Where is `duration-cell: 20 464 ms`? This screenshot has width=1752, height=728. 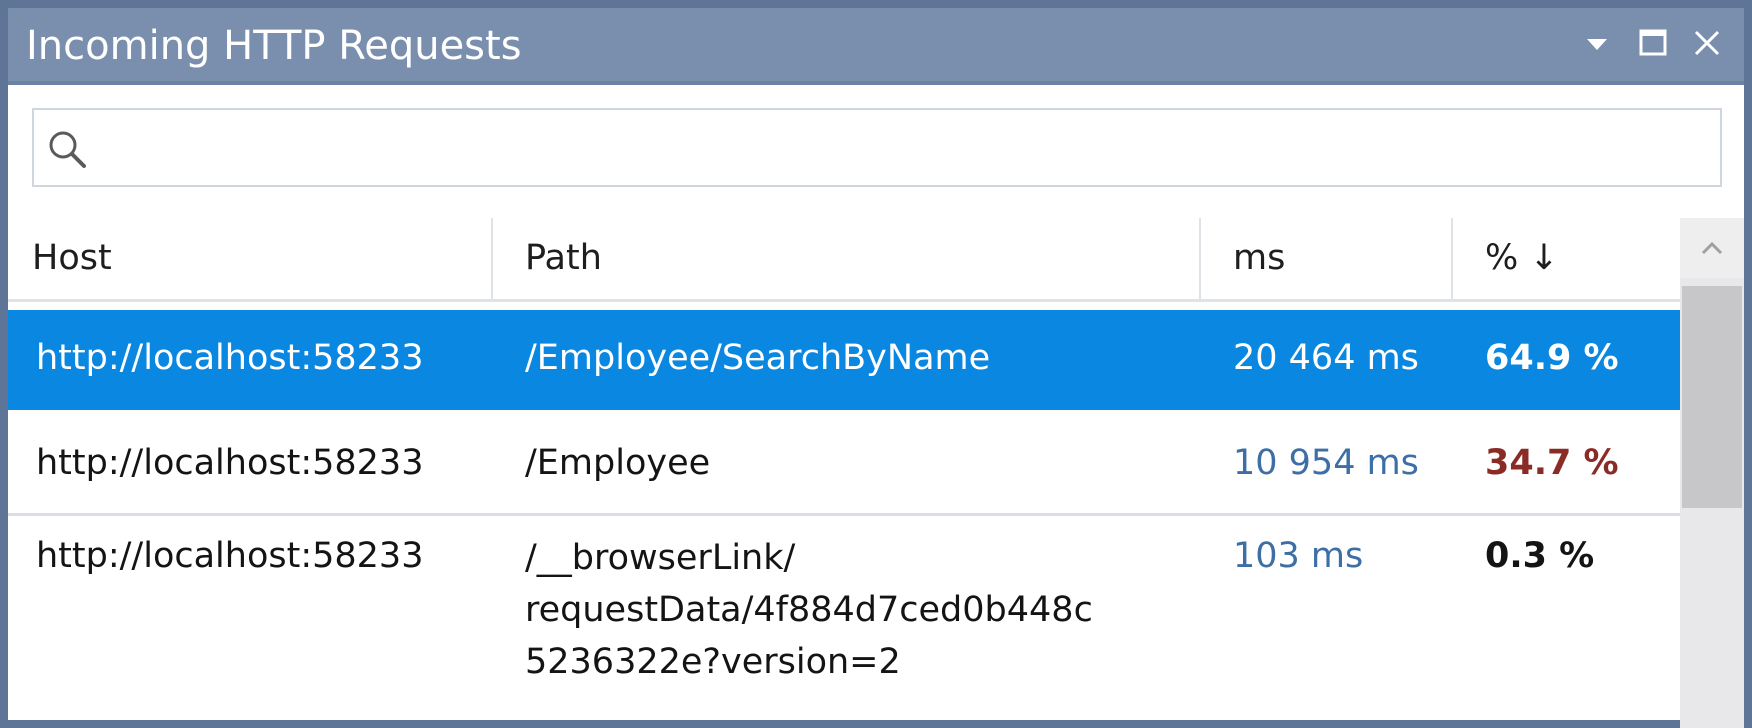
duration-cell: 20 464 ms is located at coordinates (1326, 358).